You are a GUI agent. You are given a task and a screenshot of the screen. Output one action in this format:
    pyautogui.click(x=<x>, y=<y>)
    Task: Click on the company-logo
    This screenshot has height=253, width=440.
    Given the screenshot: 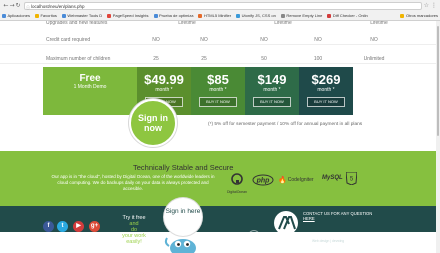 What is the action you would take?
    pyautogui.click(x=286, y=223)
    